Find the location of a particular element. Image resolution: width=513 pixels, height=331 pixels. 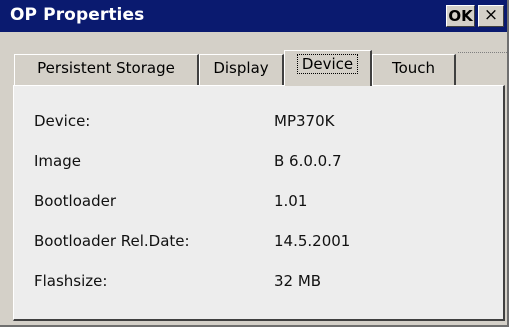

tab-touch: Touch is located at coordinates (414, 69).